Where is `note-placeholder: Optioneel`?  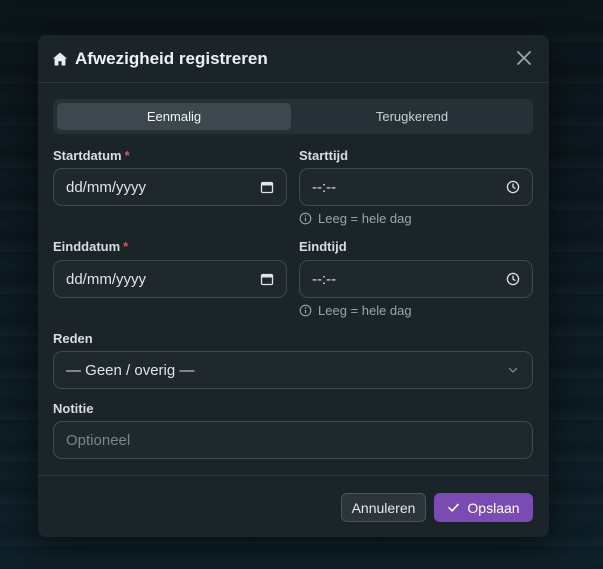
note-placeholder: Optioneel is located at coordinates (98, 440).